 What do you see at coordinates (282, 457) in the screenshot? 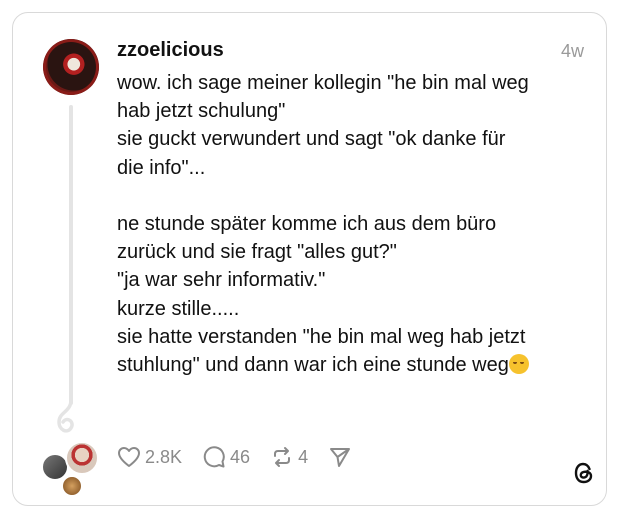
I see `repost-icon` at bounding box center [282, 457].